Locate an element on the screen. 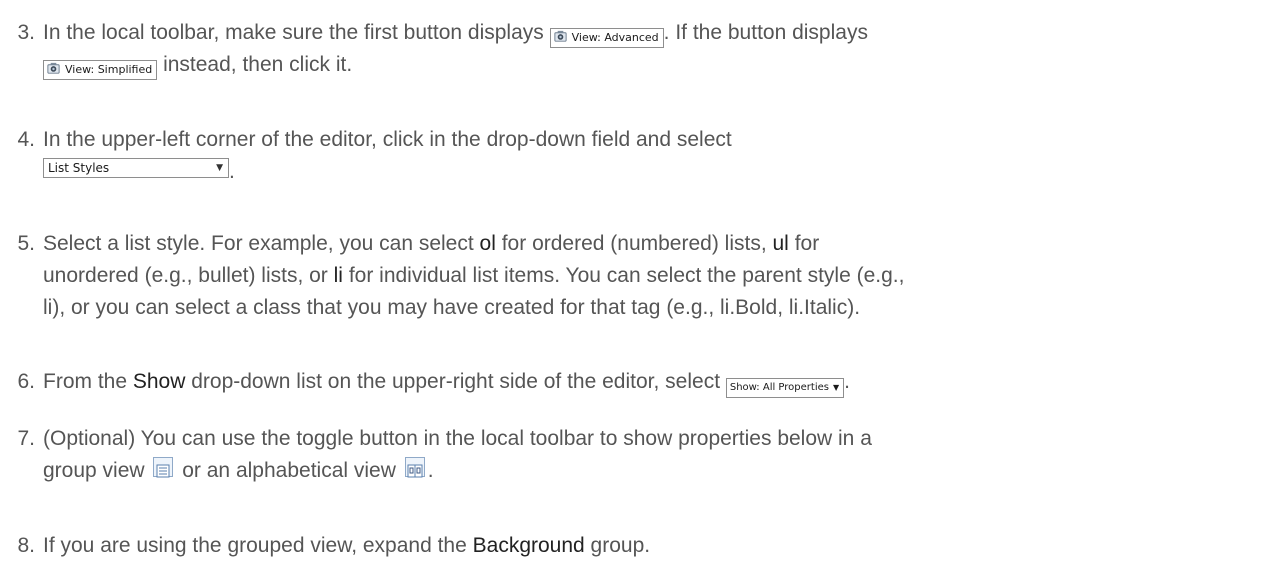 This screenshot has width=1282, height=565. group-view-icon-glyph is located at coordinates (163, 471).